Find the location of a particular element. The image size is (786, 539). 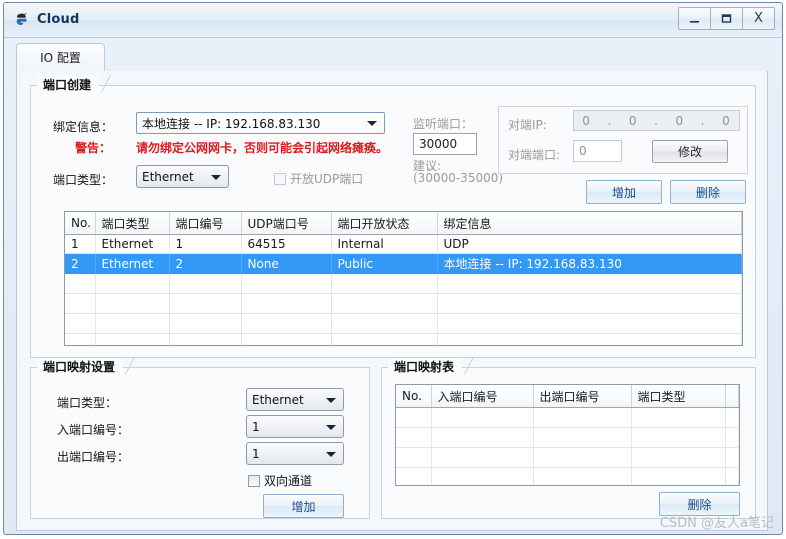

mapping-col-out-port: 出端口编号 is located at coordinates (582, 396).